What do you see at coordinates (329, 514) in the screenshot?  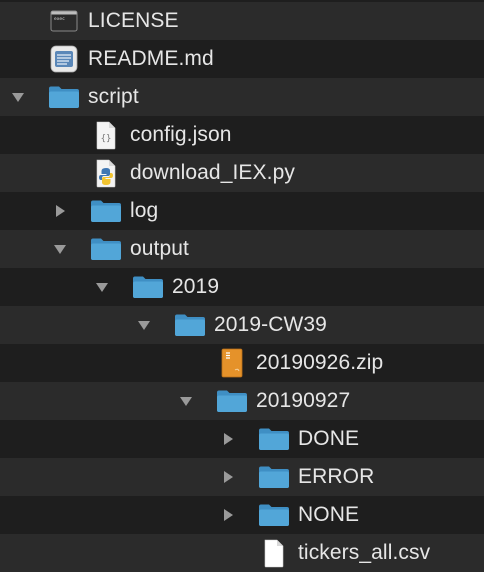 I see `item-label: NONE` at bounding box center [329, 514].